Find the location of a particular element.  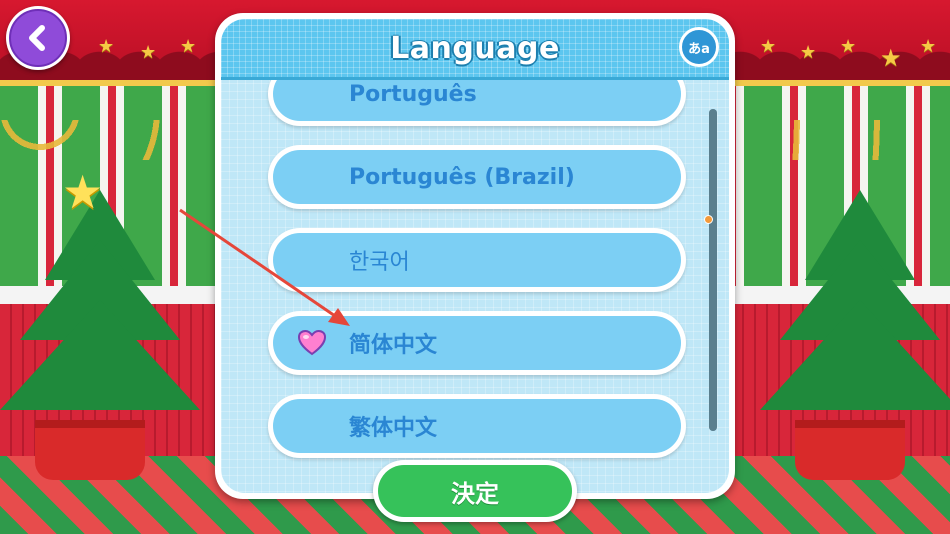

dialog-header: Language あa is located at coordinates (475, 49).